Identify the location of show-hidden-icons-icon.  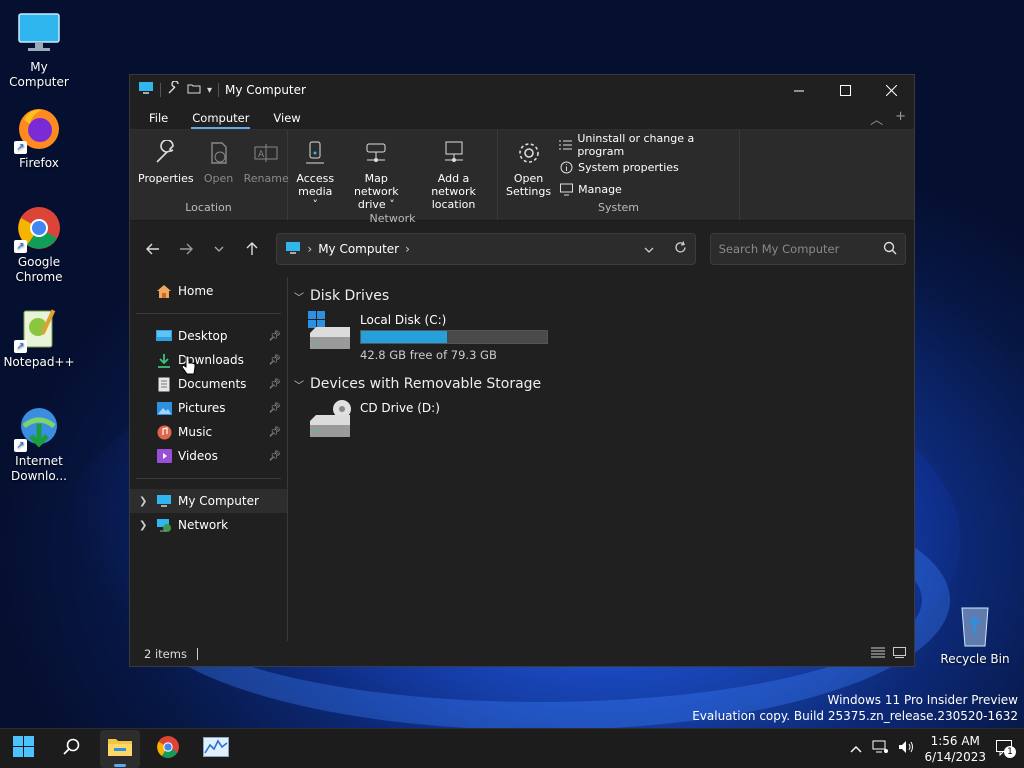
(856, 749).